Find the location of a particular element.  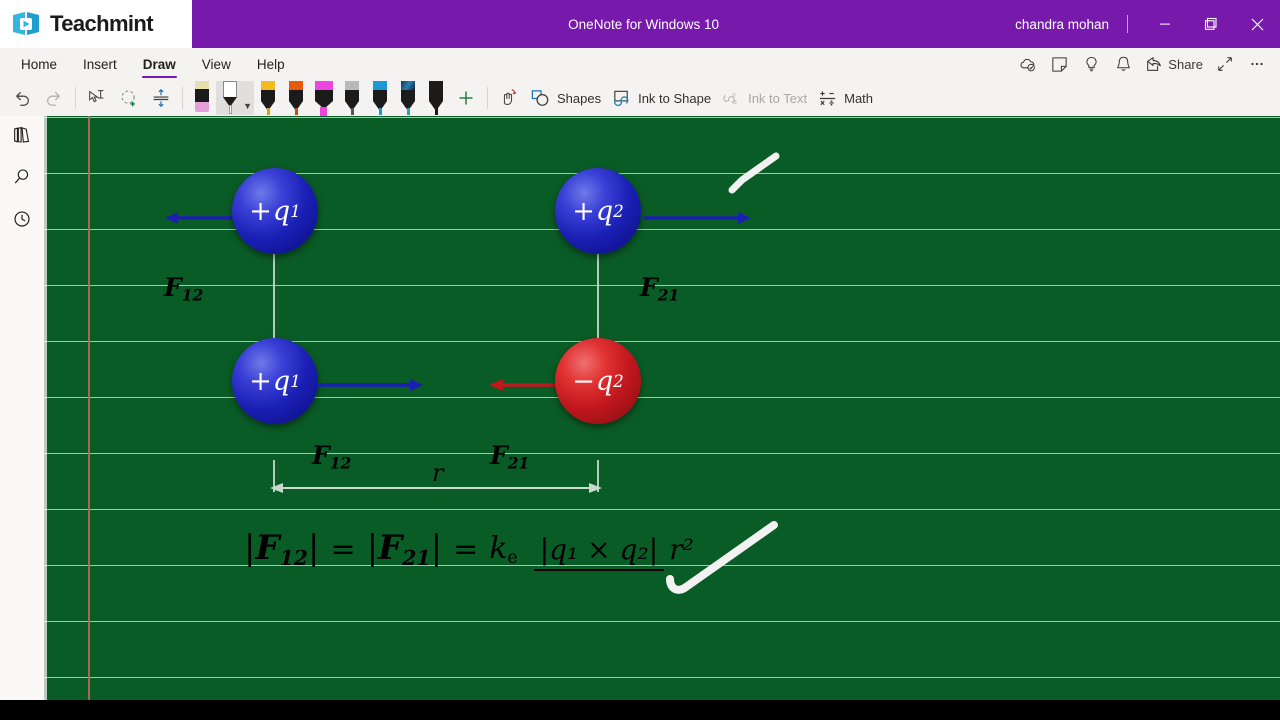

charge-bottom-right: − q 2 is located at coordinates (598, 381).